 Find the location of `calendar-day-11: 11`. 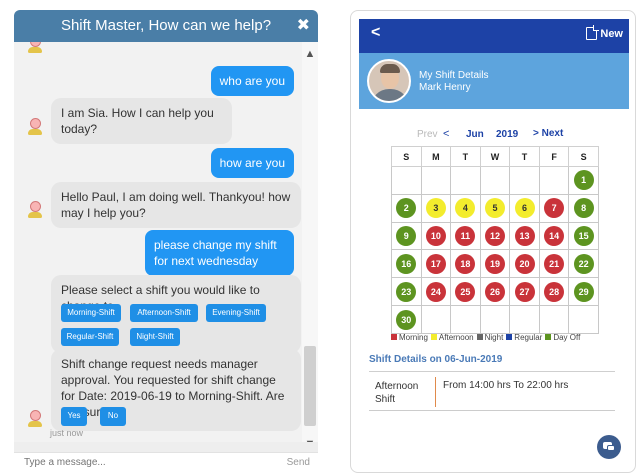

calendar-day-11: 11 is located at coordinates (465, 236).